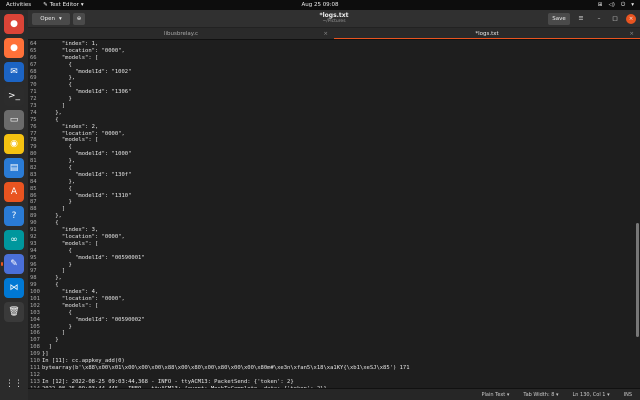 The height and width of the screenshot is (400, 640). What do you see at coordinates (33, 230) in the screenshot?
I see `line-number: 91` at bounding box center [33, 230].